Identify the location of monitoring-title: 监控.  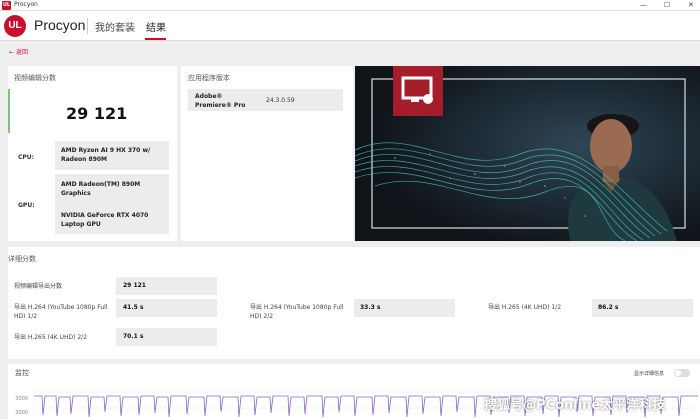
(22, 373).